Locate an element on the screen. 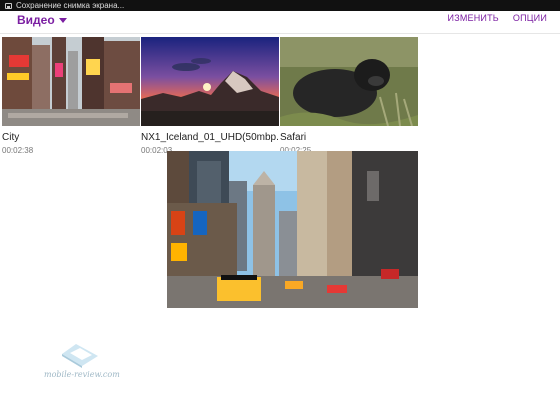  video-thumbnail-iceland is located at coordinates (210, 81).